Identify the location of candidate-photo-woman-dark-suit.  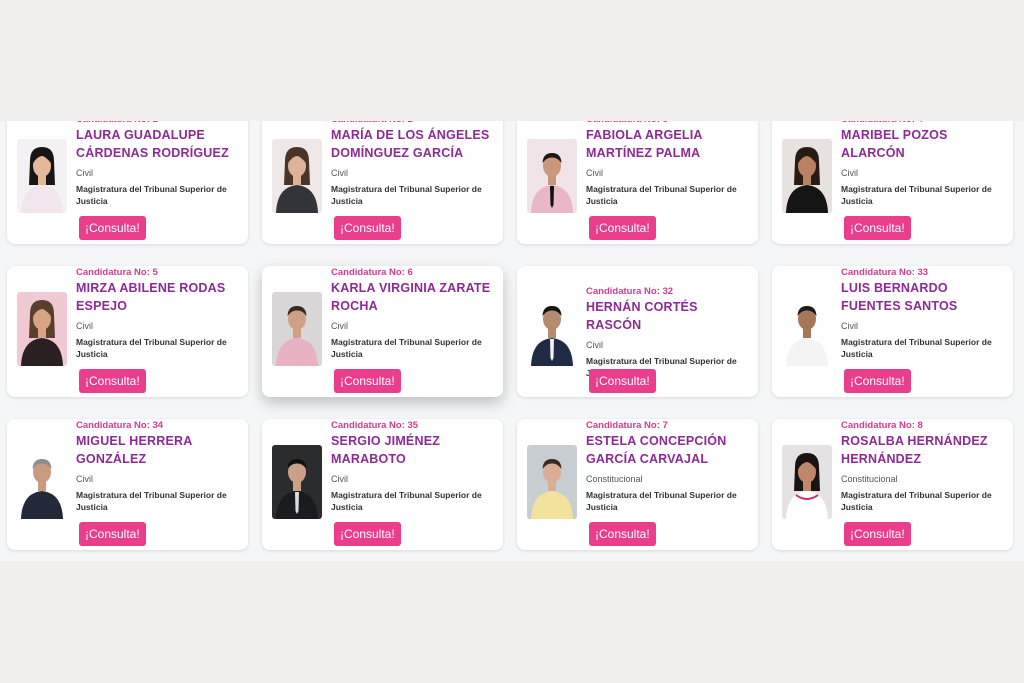
(297, 176).